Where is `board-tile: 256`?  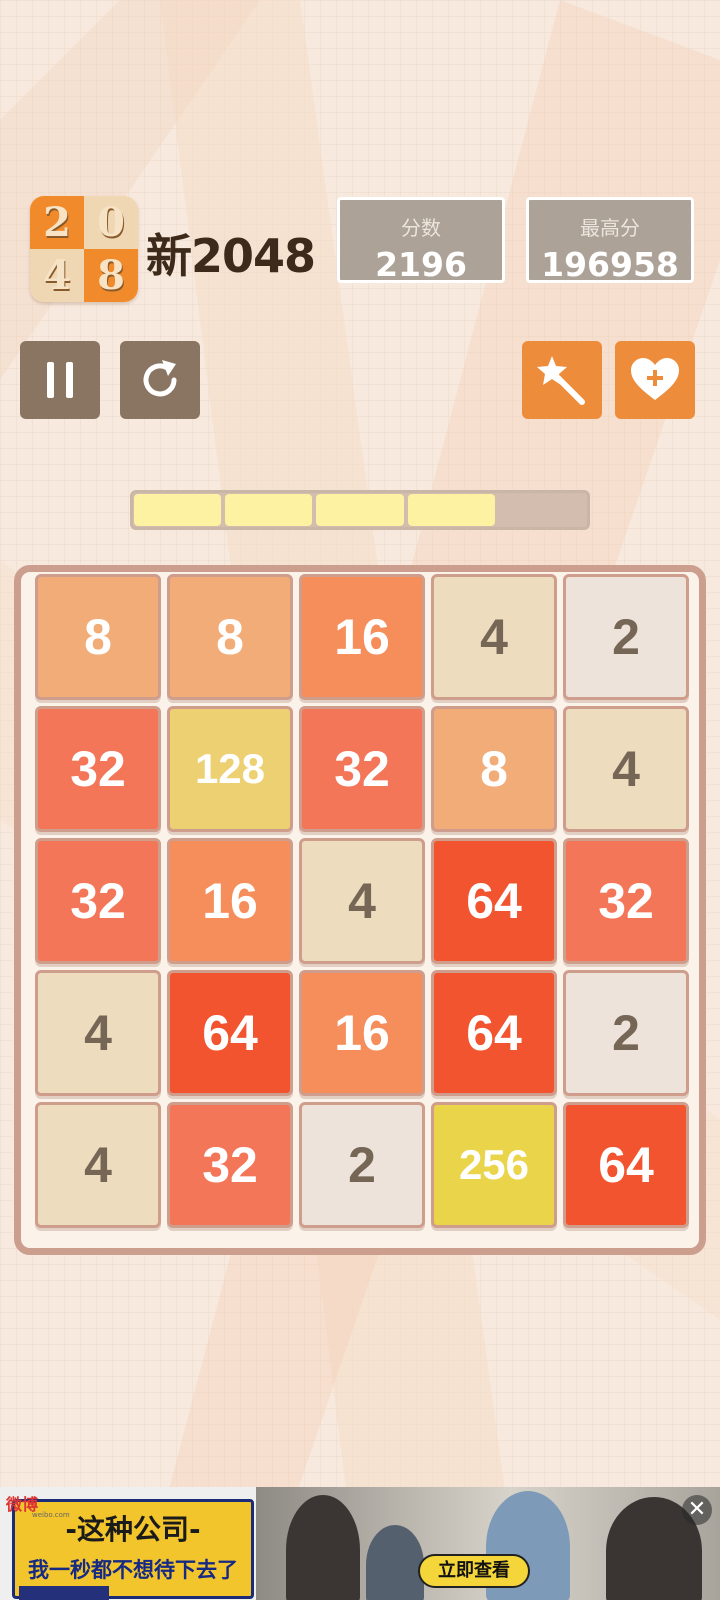
board-tile: 256 is located at coordinates (494, 1165).